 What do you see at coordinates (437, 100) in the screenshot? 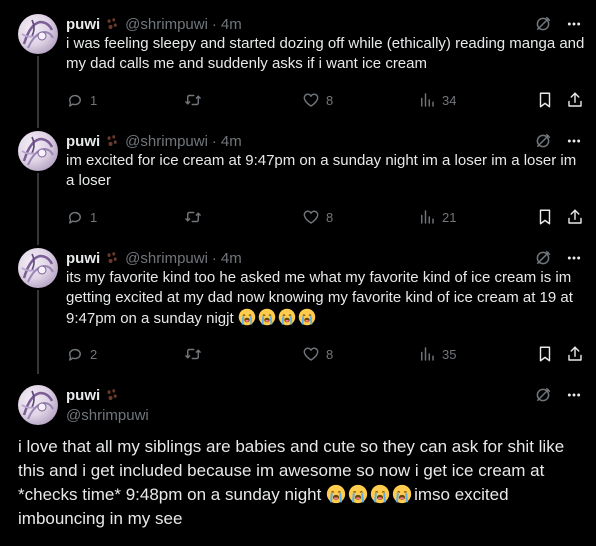
I see `views-button: 34` at bounding box center [437, 100].